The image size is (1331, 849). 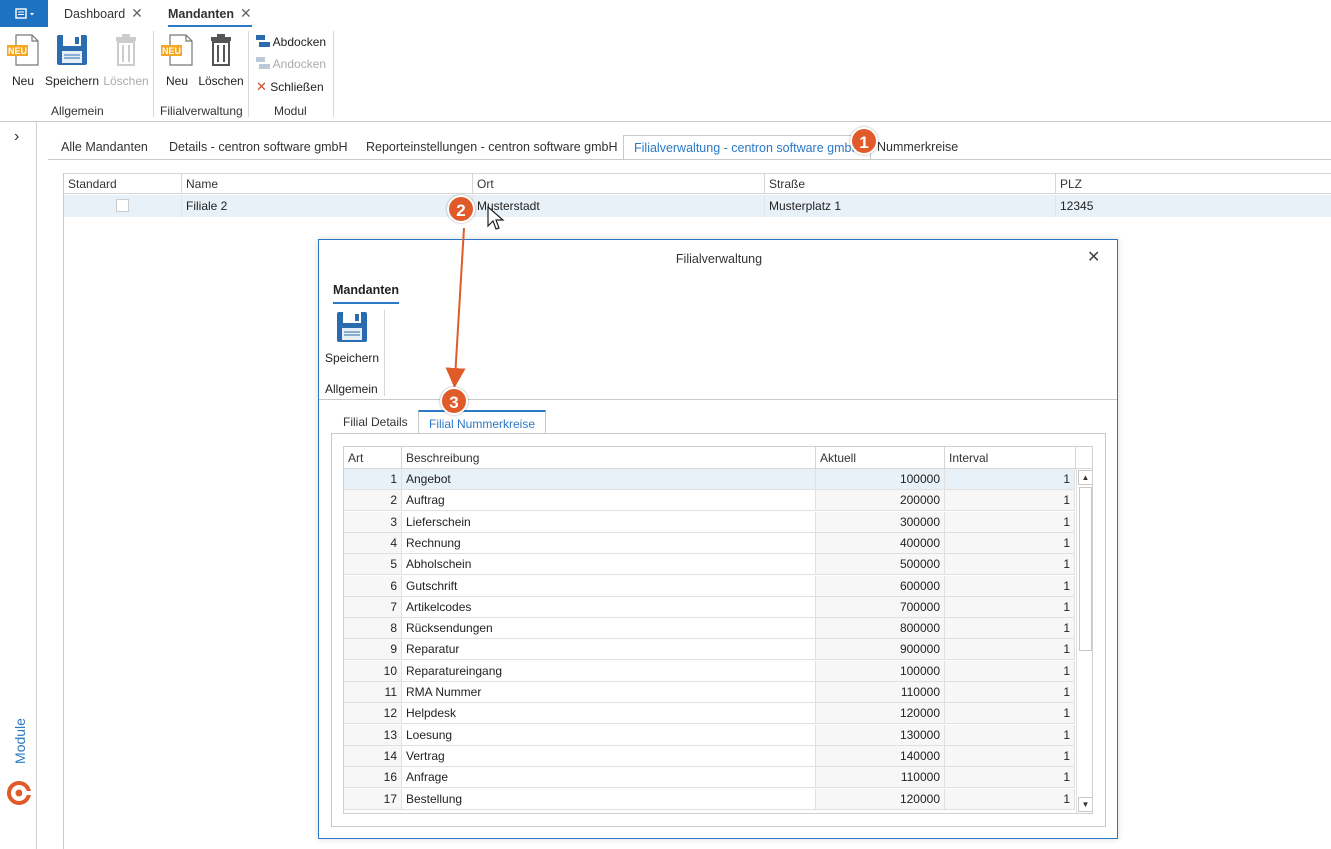 What do you see at coordinates (461, 209) in the screenshot?
I see `annotation-badge-2: 2` at bounding box center [461, 209].